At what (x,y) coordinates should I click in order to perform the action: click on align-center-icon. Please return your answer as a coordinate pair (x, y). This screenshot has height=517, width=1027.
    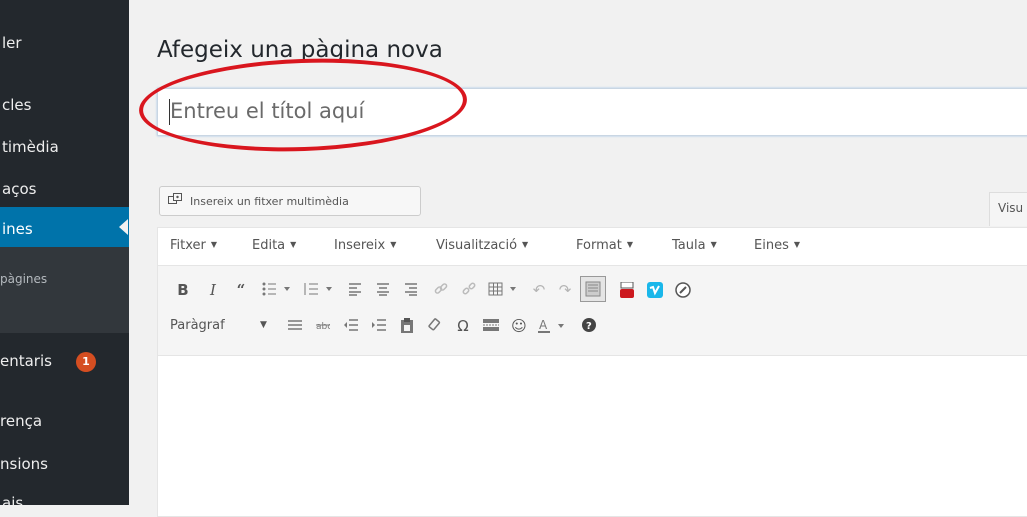
    Looking at the image, I should click on (383, 290).